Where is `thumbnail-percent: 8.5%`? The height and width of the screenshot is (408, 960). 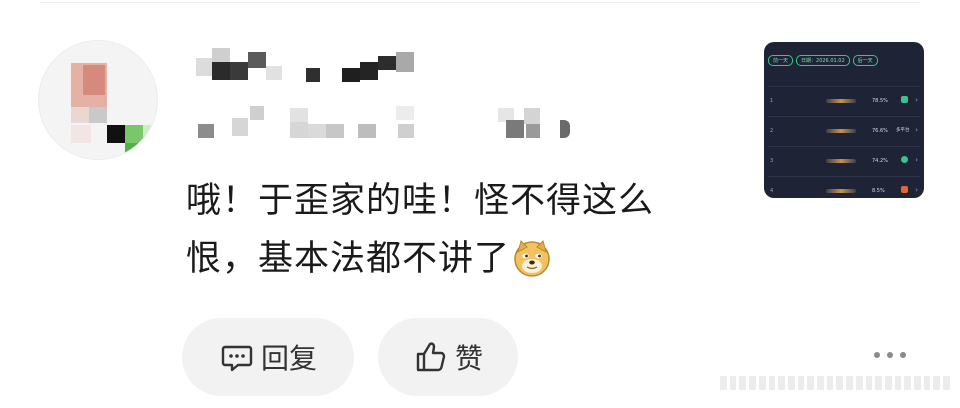
thumbnail-percent: 8.5% is located at coordinates (878, 191).